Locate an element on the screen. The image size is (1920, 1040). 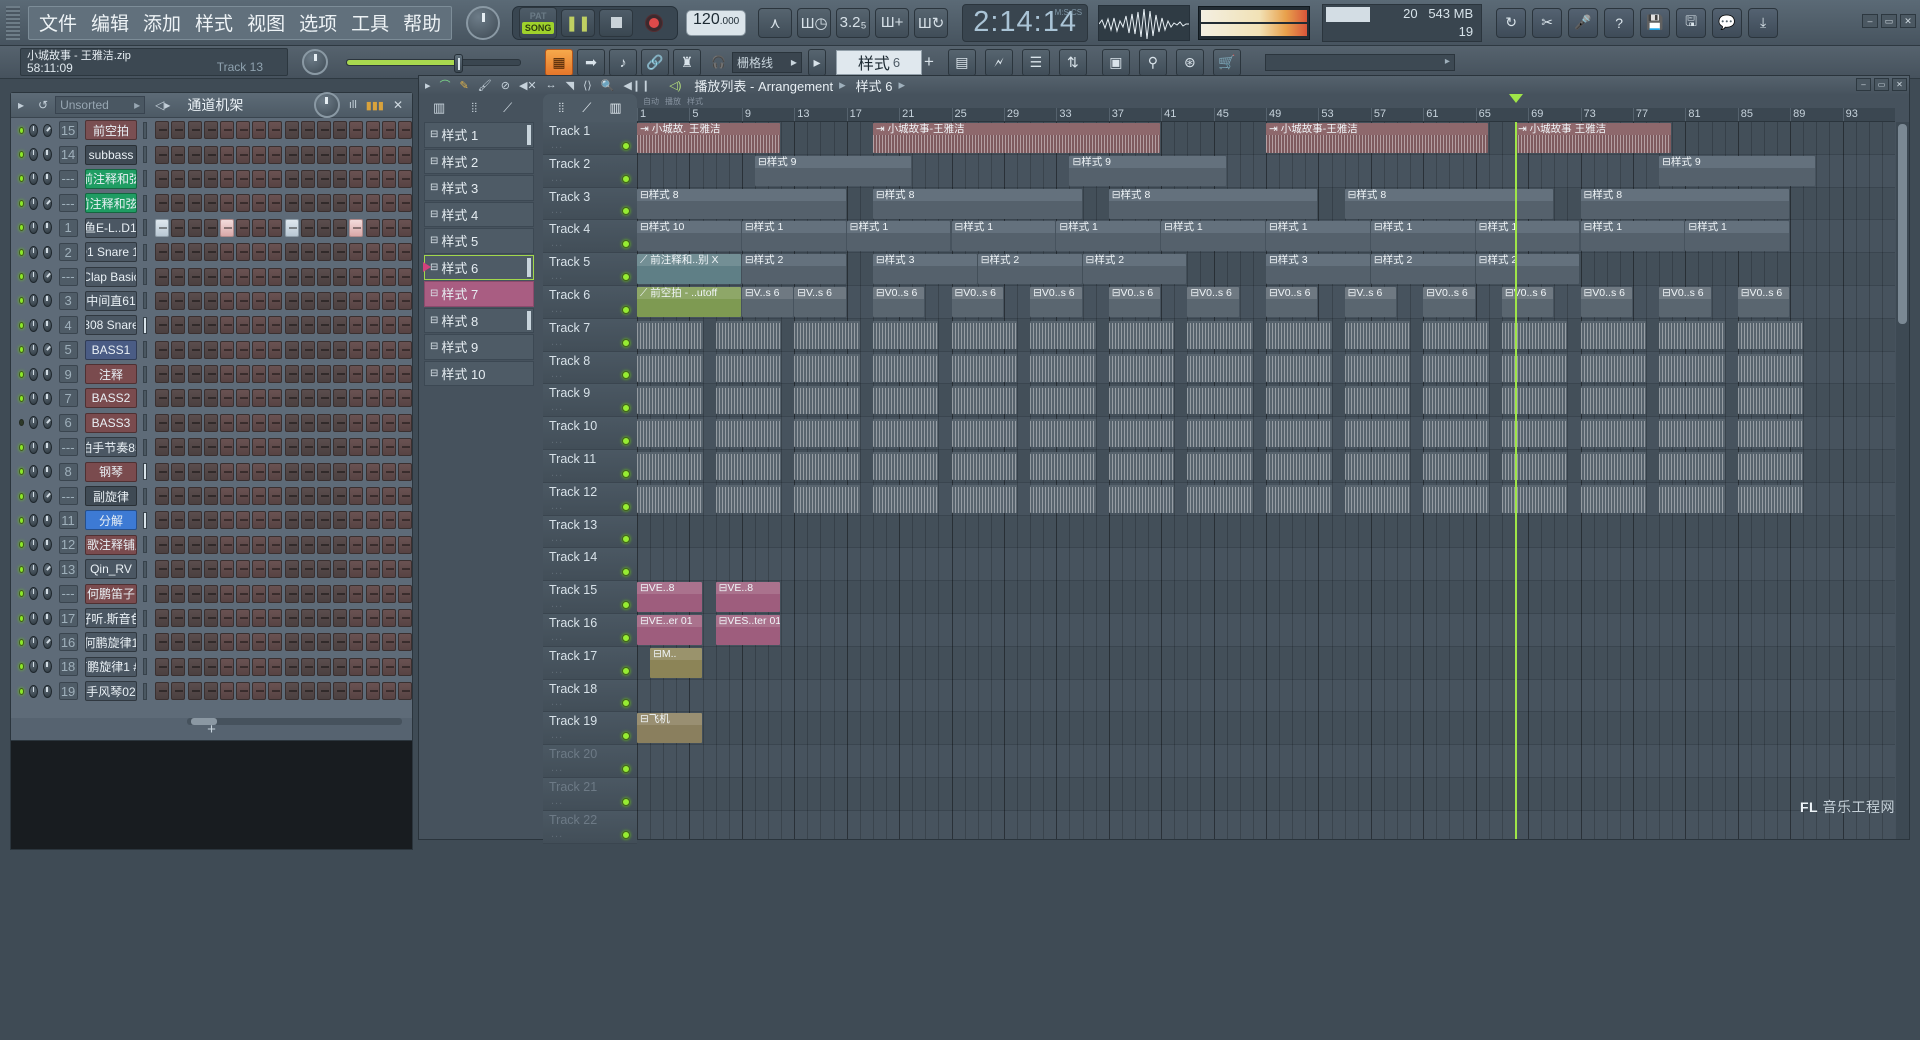
audio-clip-icon: ⦙⦙ is located at coordinates (474, 108).